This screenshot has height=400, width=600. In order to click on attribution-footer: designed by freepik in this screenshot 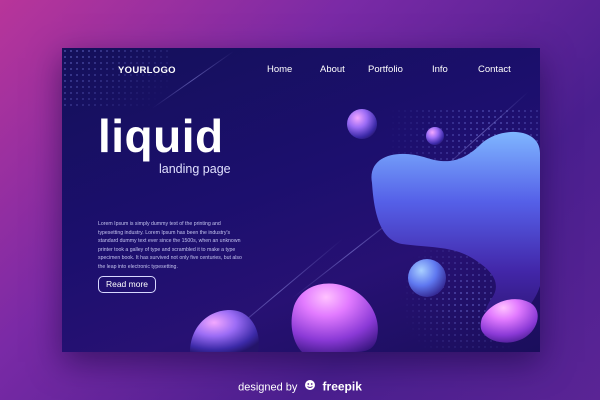, I will do `click(300, 387)`.